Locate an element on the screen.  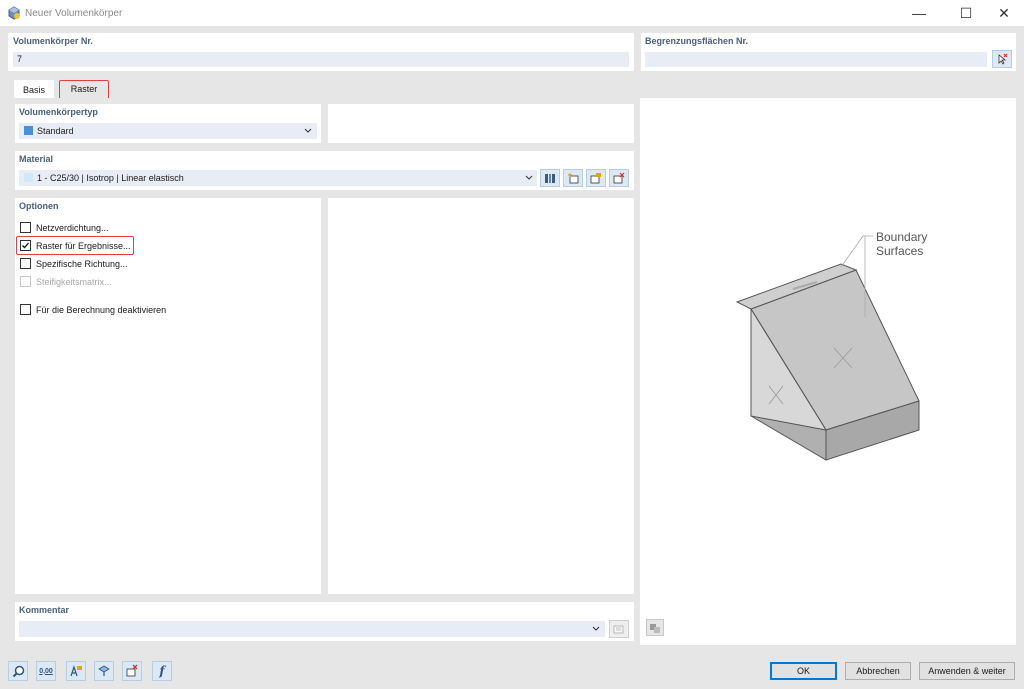
window-title: Neuer Volumenkörper is located at coordinates (74, 13).